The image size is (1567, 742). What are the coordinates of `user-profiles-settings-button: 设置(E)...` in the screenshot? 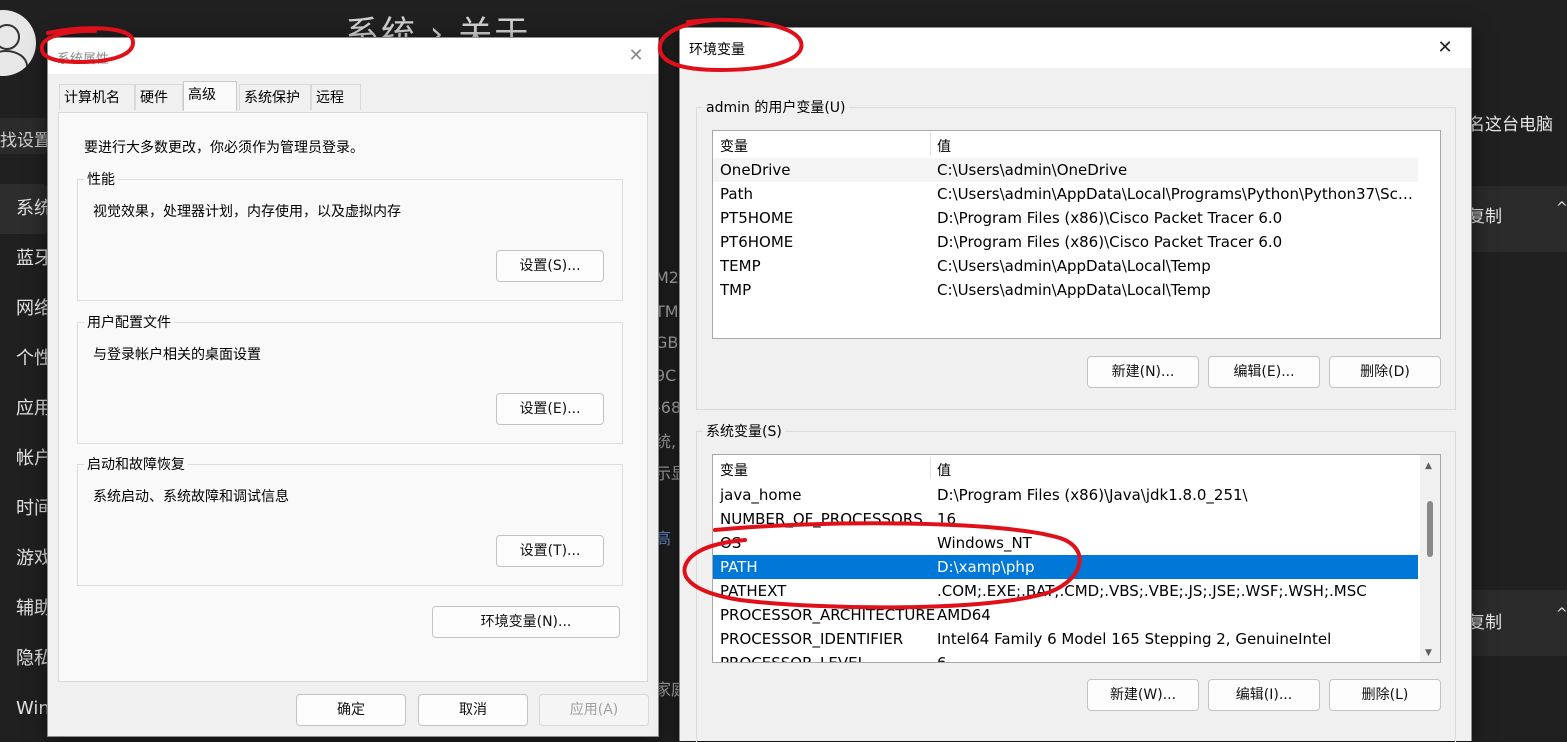 It's located at (550, 409).